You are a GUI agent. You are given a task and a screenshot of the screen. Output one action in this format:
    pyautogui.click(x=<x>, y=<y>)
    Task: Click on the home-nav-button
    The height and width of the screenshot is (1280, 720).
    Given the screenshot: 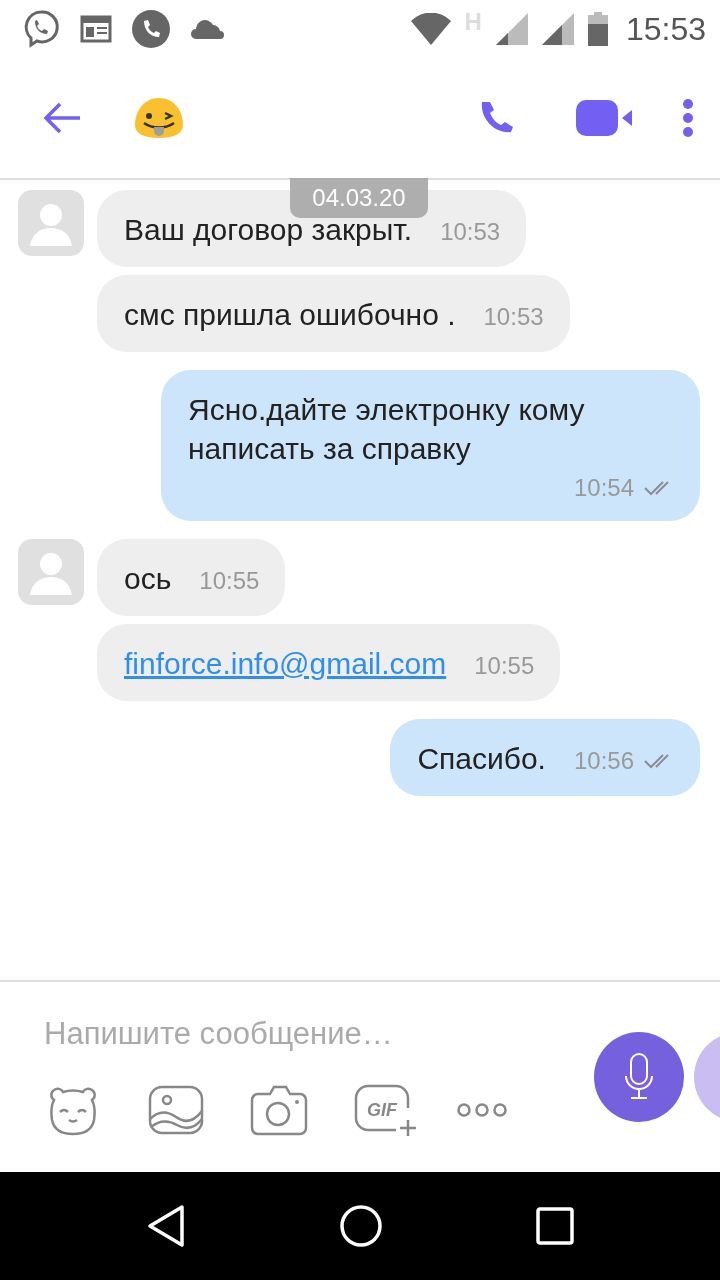 What is the action you would take?
    pyautogui.click(x=361, y=1226)
    